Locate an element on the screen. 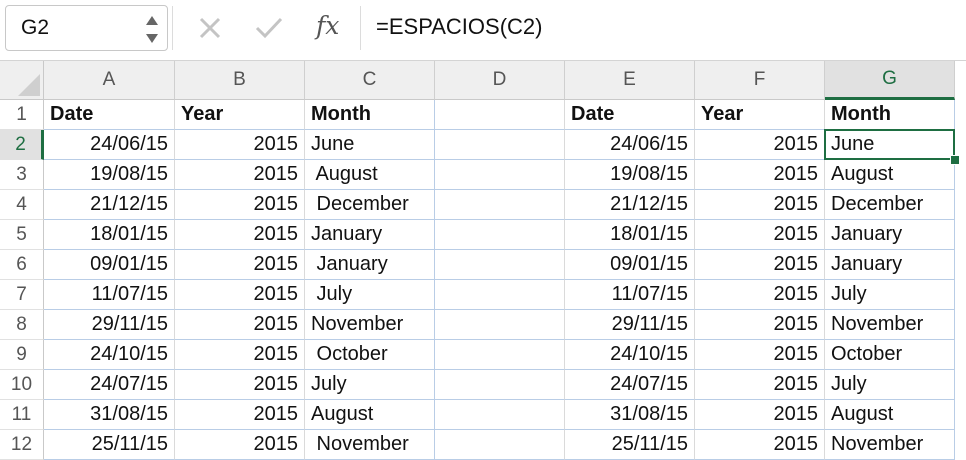  cell-b3: 2015 is located at coordinates (240, 175).